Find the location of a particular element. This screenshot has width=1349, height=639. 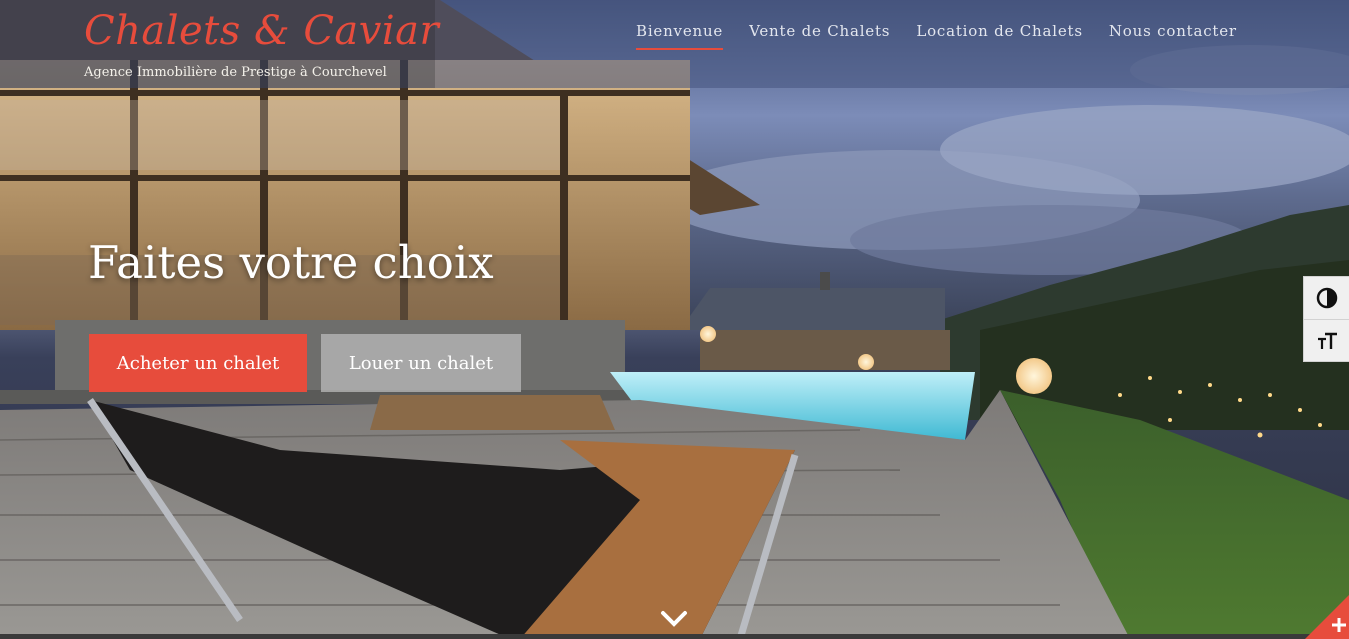

buy-chalet-button: Acheter un chalet is located at coordinates (198, 363).